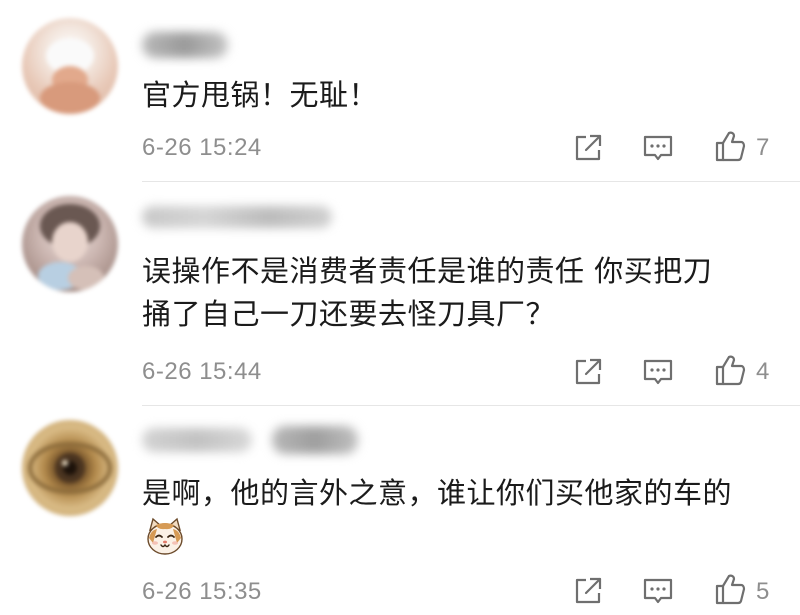 The image size is (800, 615). What do you see at coordinates (202, 147) in the screenshot?
I see `comment-timestamp: 6-26 15:24` at bounding box center [202, 147].